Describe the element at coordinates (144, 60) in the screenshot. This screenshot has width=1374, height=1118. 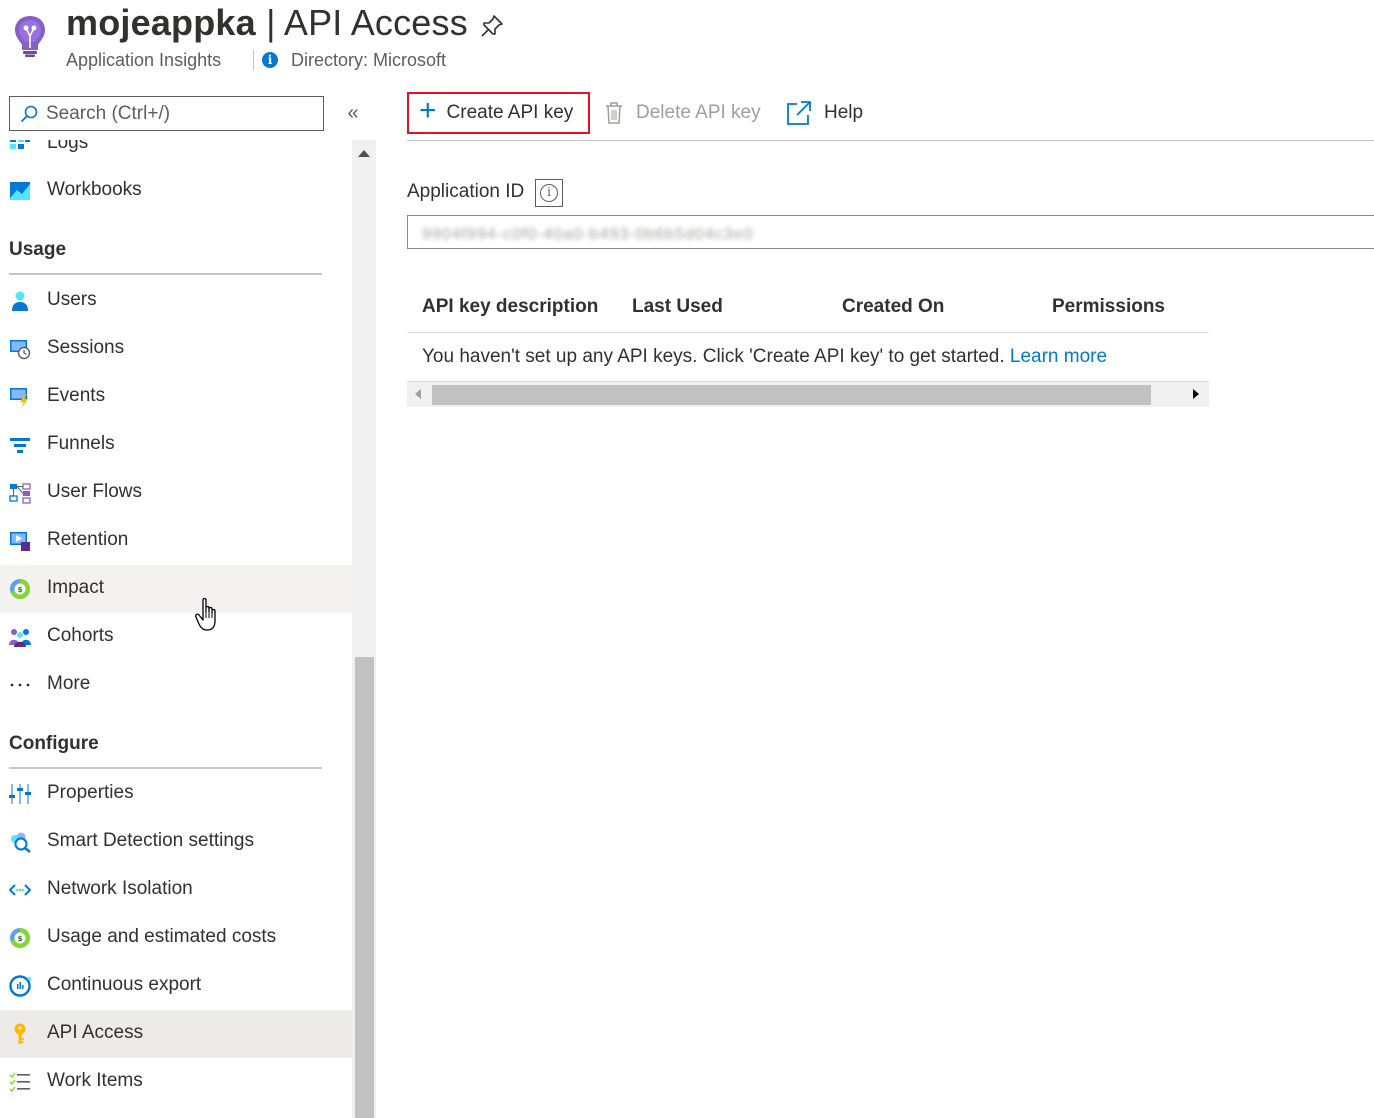
I see `resource-type: Application Insights` at that location.